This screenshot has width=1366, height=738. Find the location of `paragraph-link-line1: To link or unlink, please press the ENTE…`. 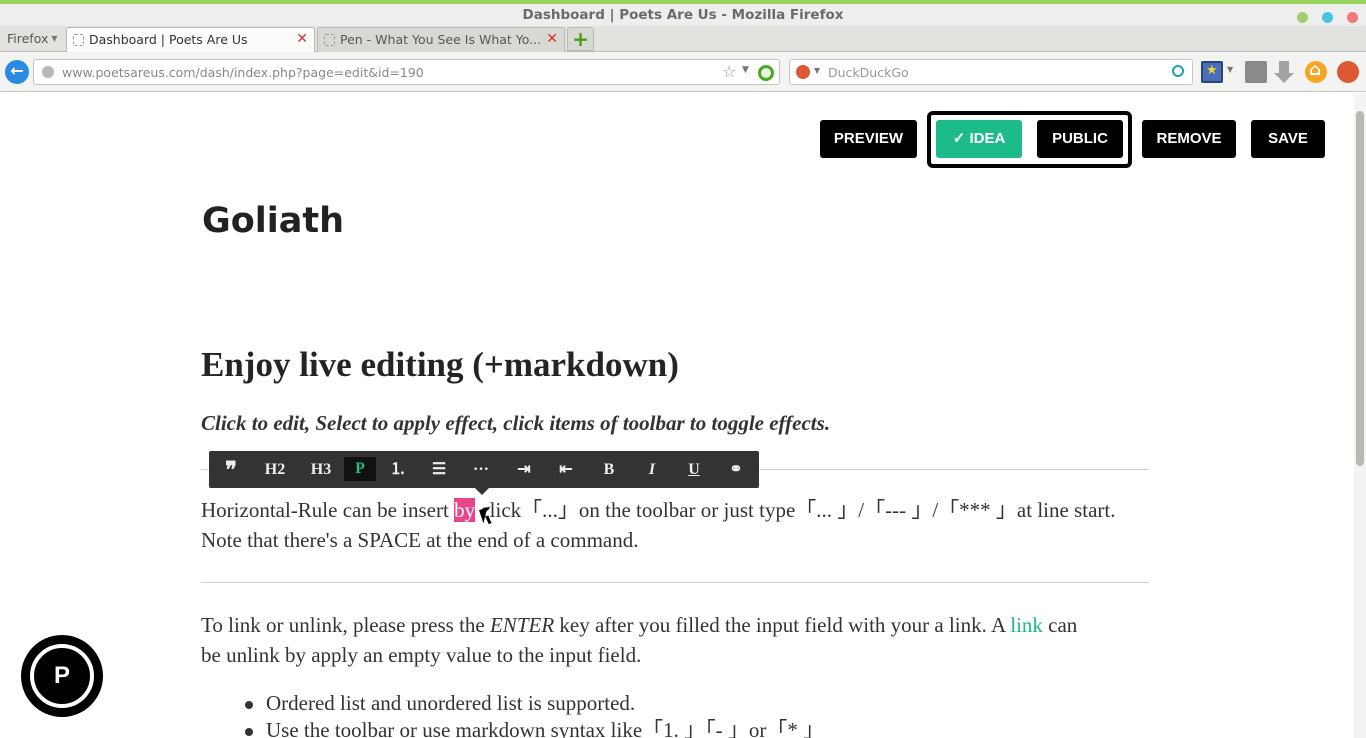

paragraph-link-line1: To link or unlink, please press the ENTE… is located at coordinates (639, 625).